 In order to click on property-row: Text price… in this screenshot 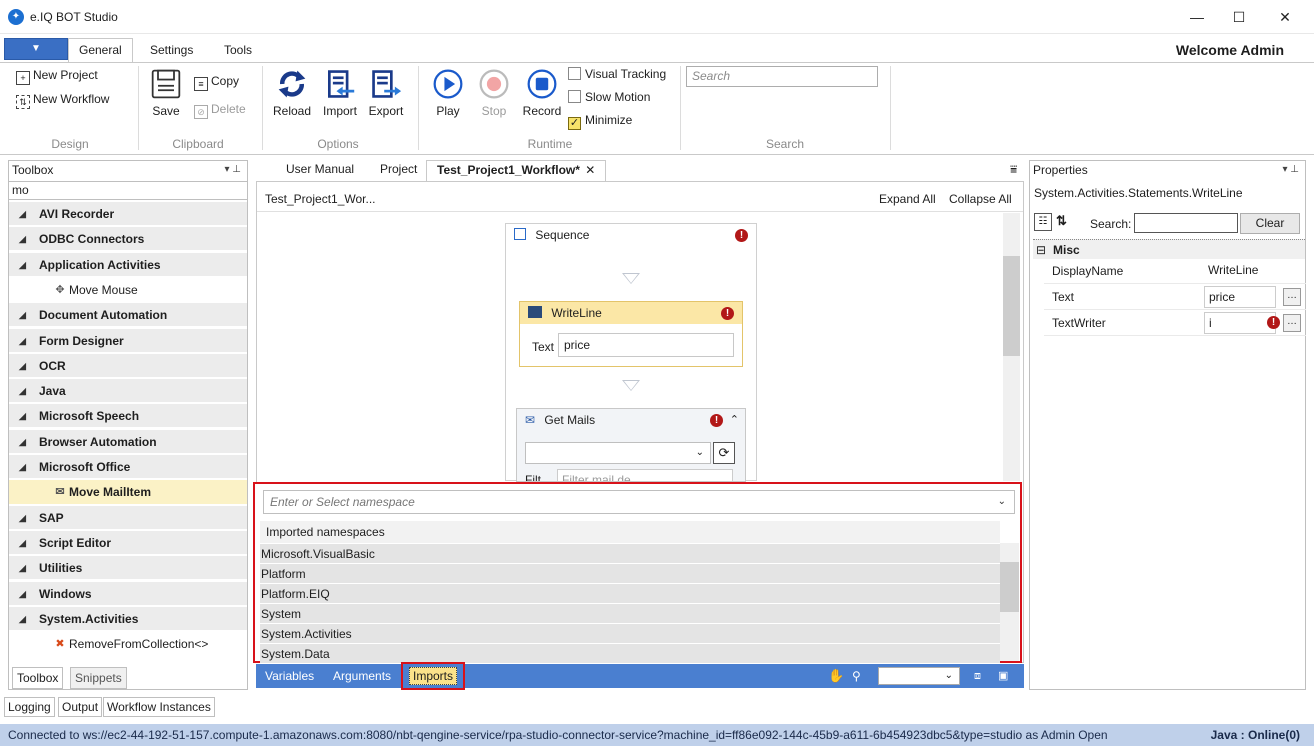, I will do `click(1175, 297)`.